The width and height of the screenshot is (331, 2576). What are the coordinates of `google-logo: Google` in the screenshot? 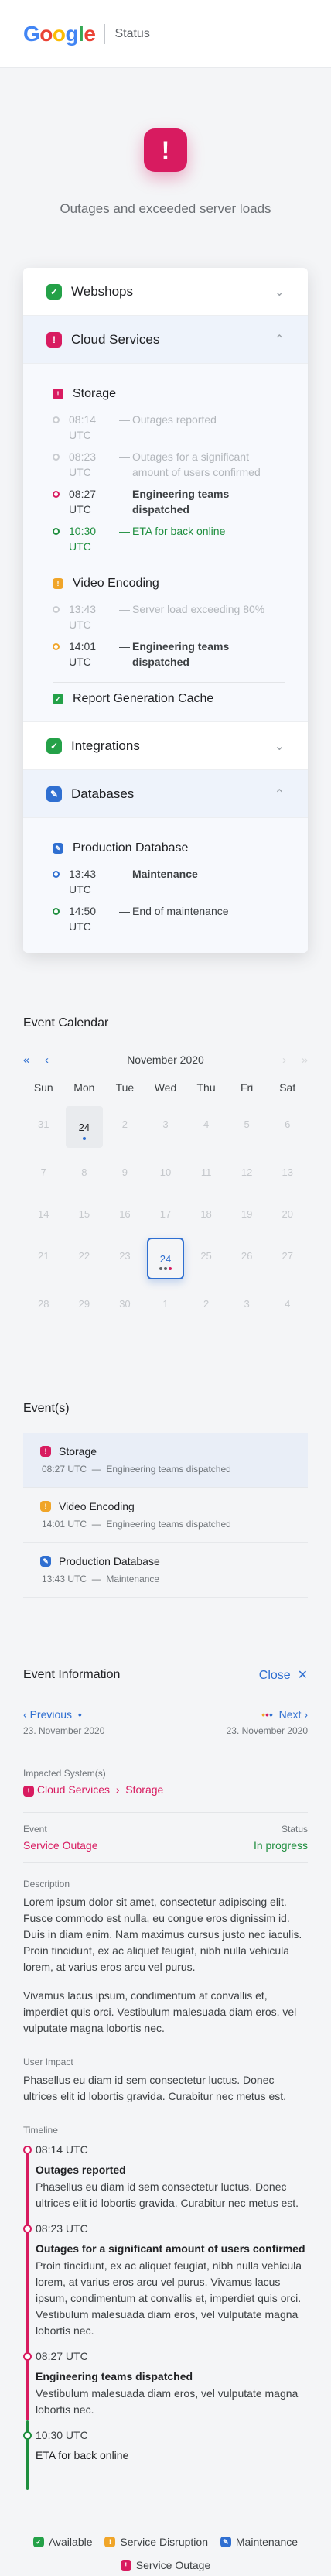 It's located at (59, 34).